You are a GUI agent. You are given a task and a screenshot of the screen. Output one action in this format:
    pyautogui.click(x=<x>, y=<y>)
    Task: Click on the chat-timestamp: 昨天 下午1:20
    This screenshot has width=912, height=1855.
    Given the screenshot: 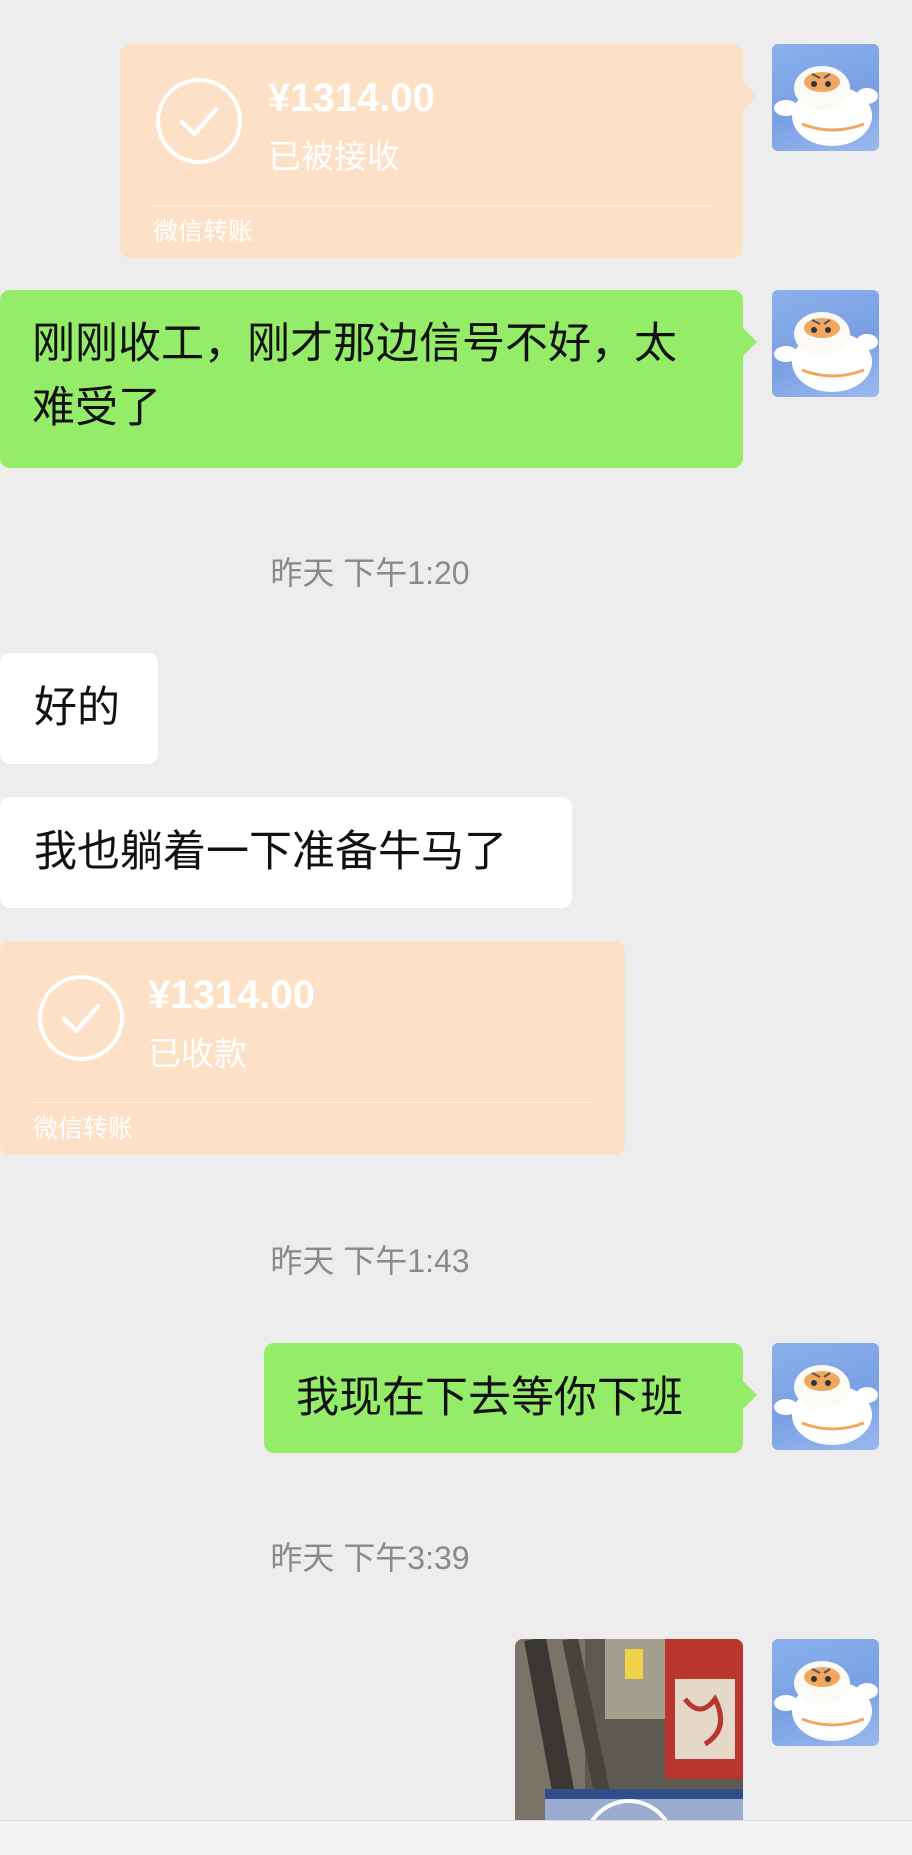 What is the action you would take?
    pyautogui.click(x=370, y=573)
    